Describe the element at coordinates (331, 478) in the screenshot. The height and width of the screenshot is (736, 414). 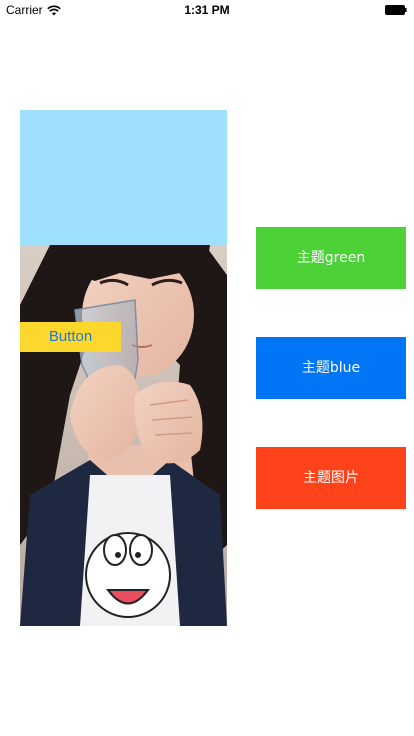
I see `theme-image-button: 主题图片` at that location.